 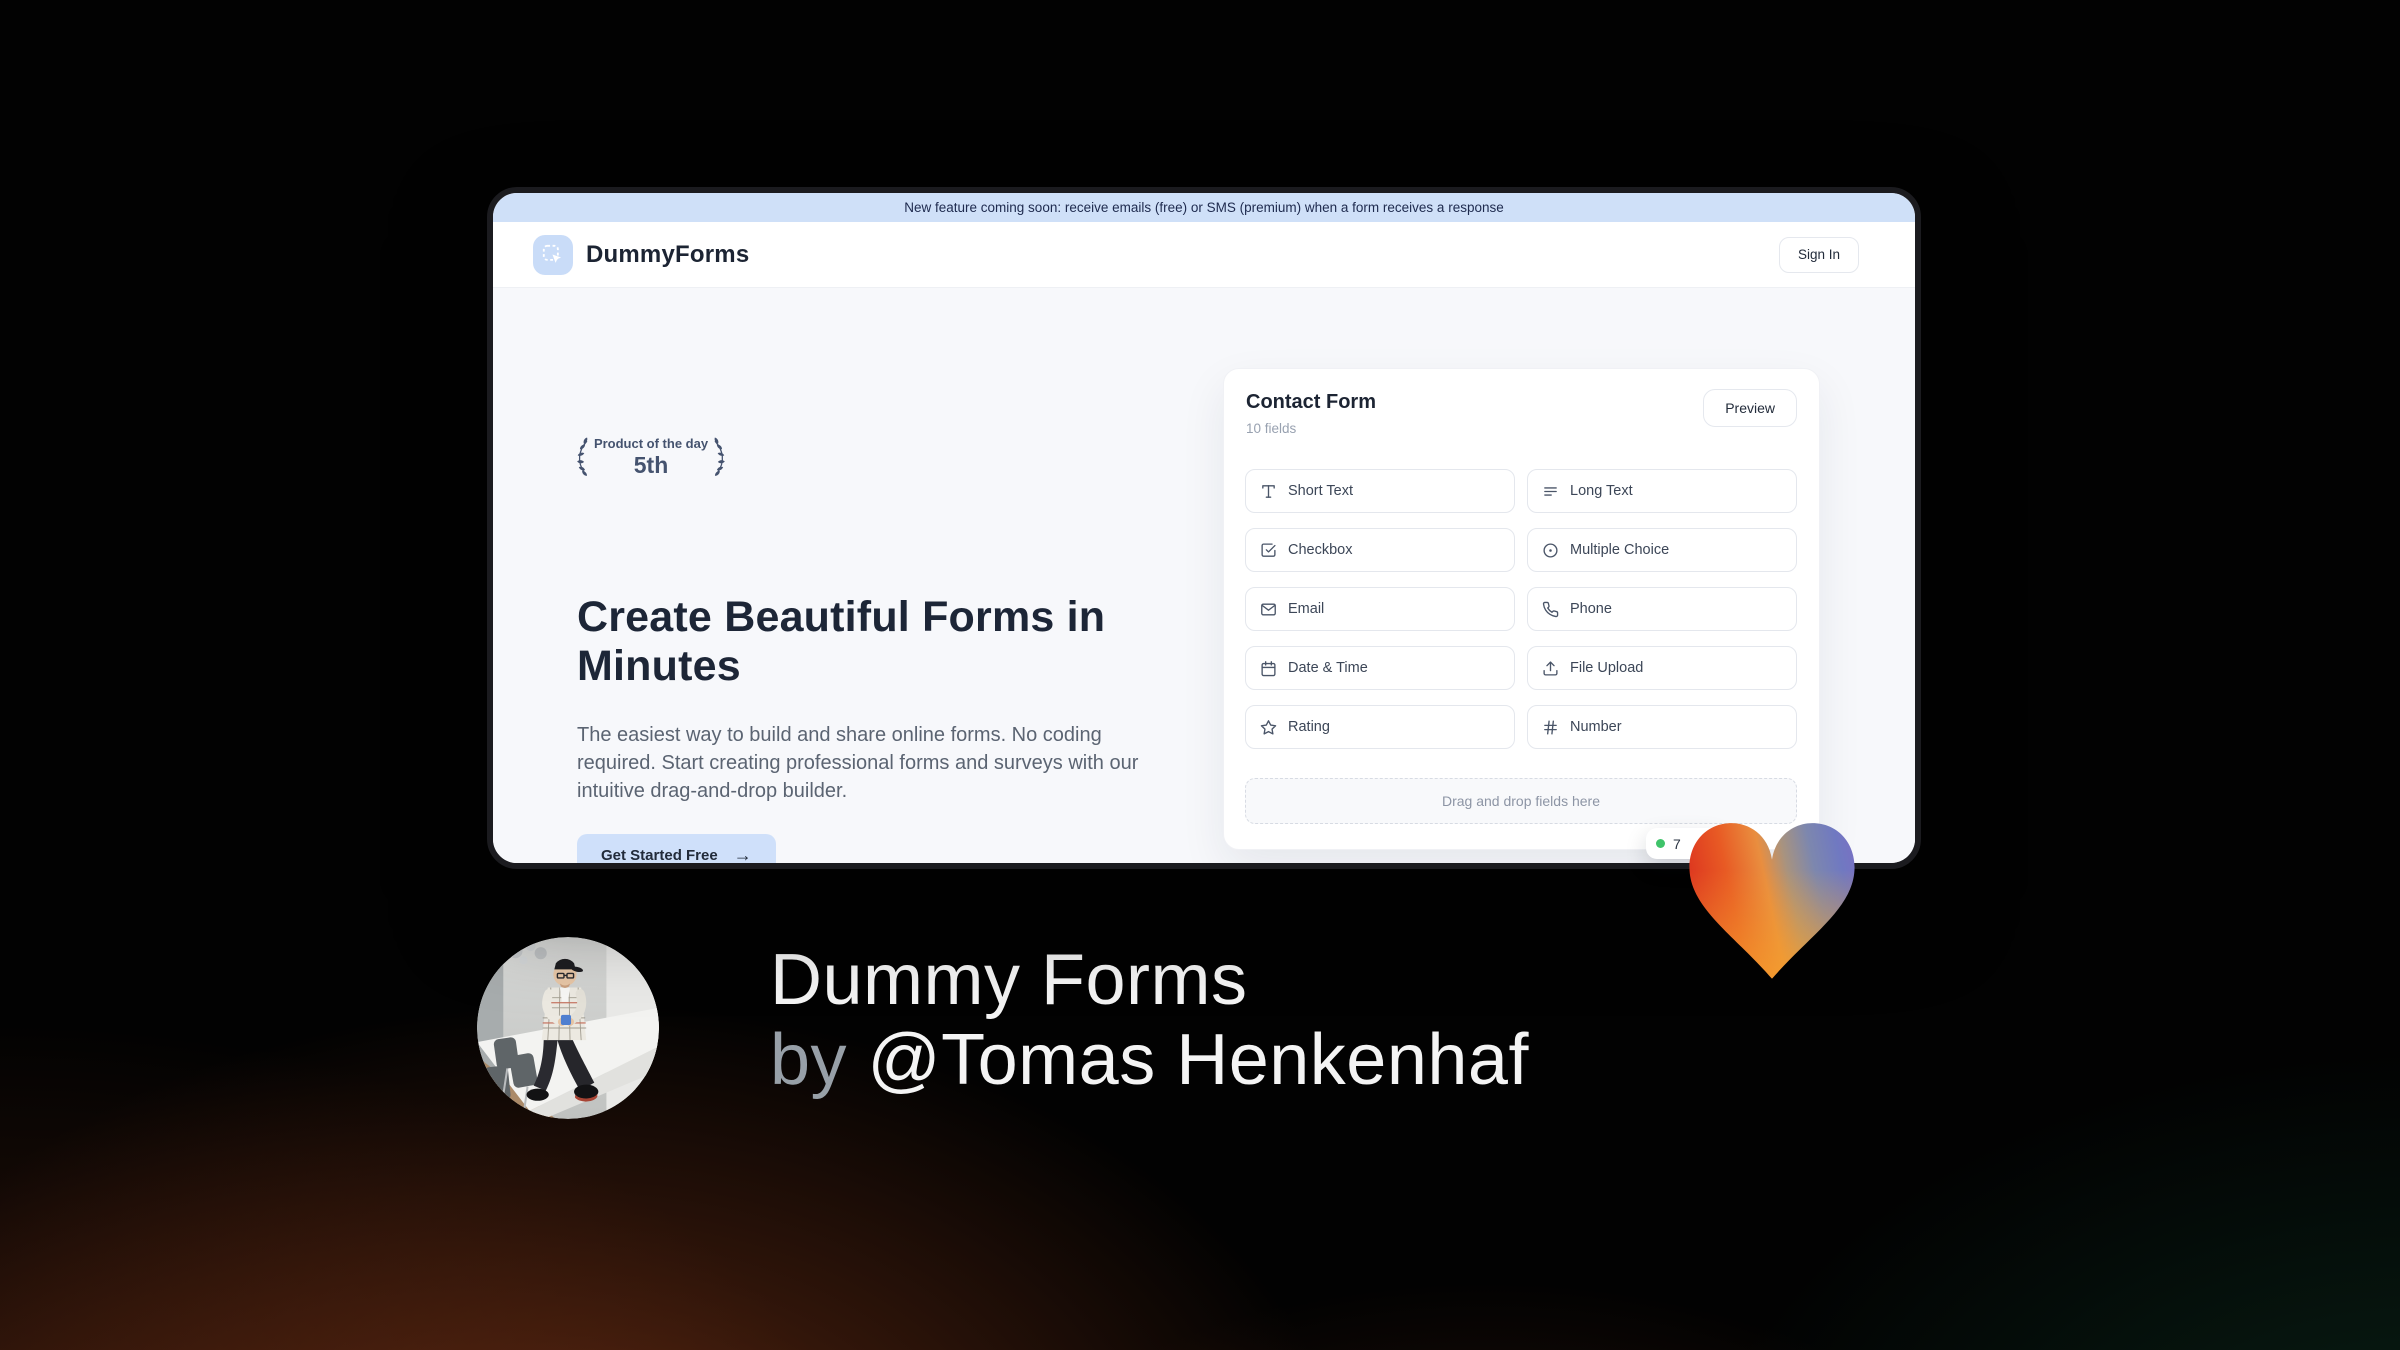 What do you see at coordinates (1550, 668) in the screenshot?
I see `upload-icon` at bounding box center [1550, 668].